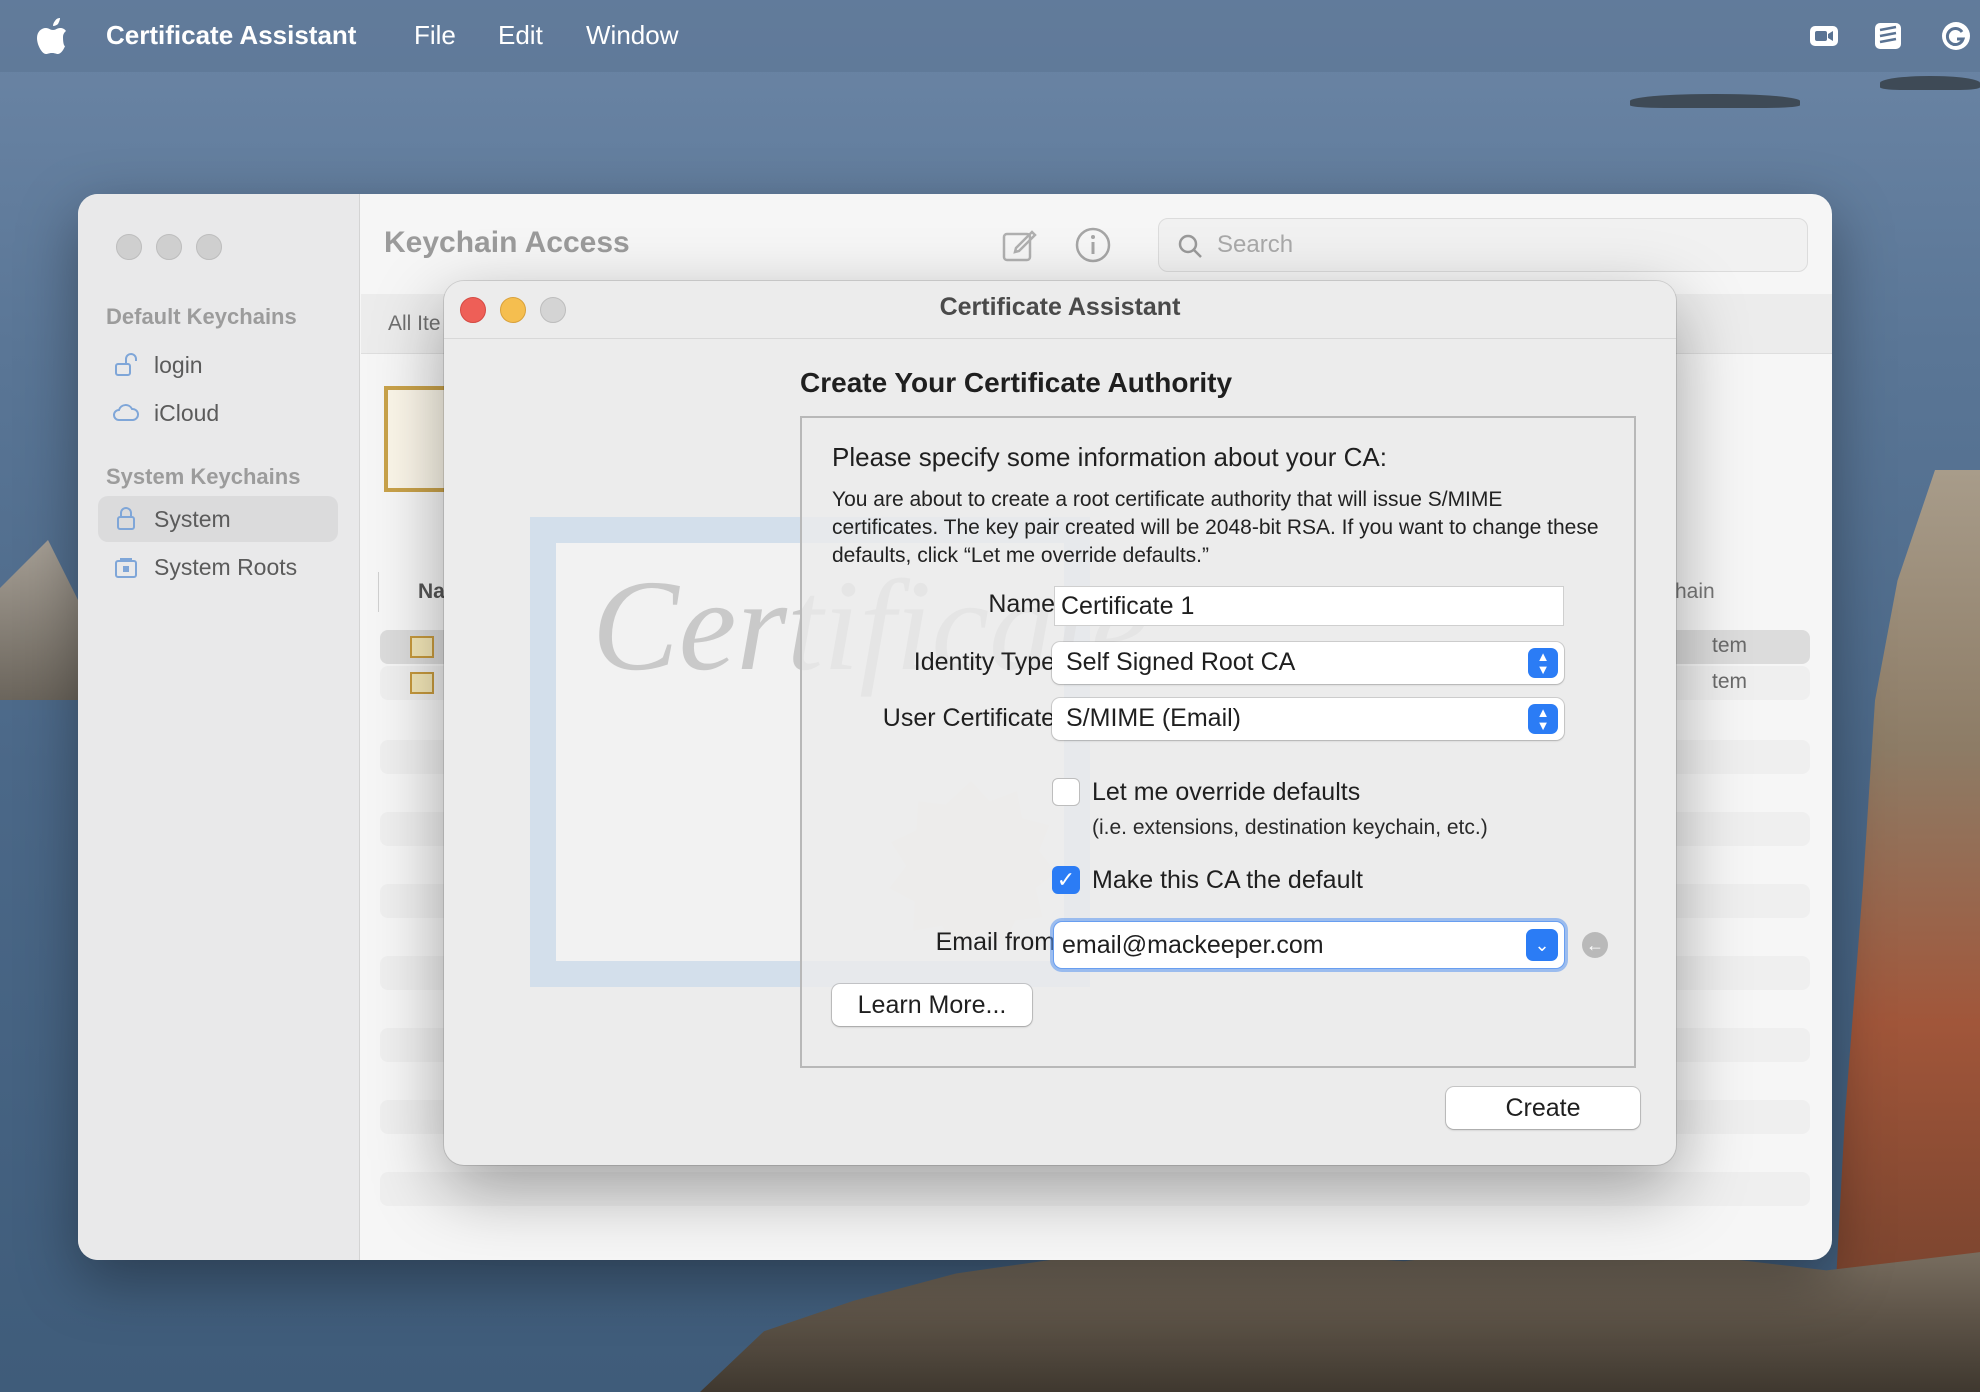  Describe the element at coordinates (187, 412) in the screenshot. I see `sidebar-item-label: iCloud` at that location.